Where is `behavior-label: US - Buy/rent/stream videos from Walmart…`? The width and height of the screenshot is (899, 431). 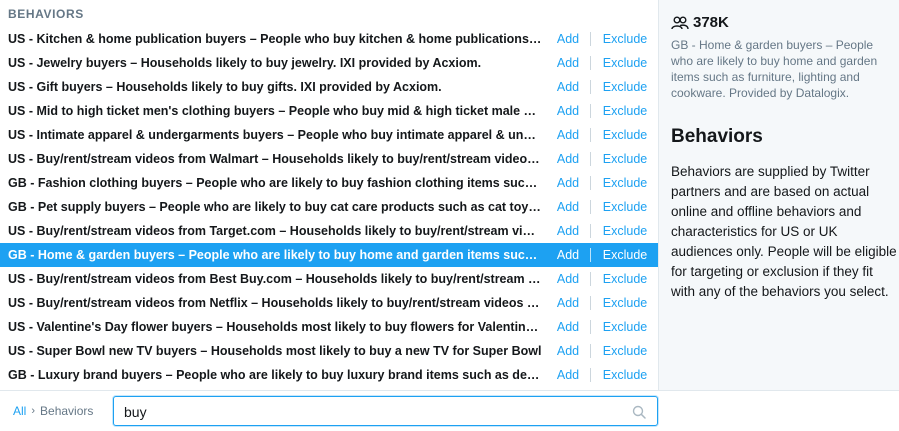 behavior-label: US - Buy/rent/stream videos from Walmart… is located at coordinates (275, 159).